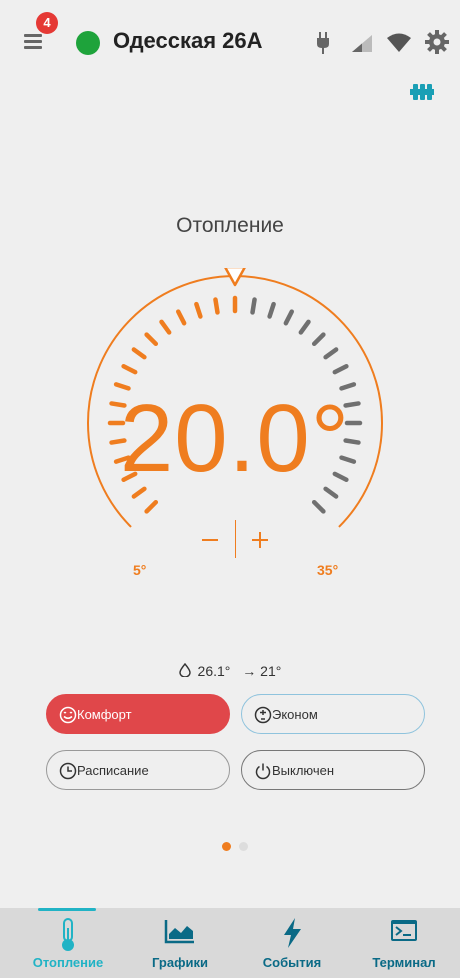 This screenshot has height=978, width=460. I want to click on current-temperature: 26.1°, so click(214, 671).